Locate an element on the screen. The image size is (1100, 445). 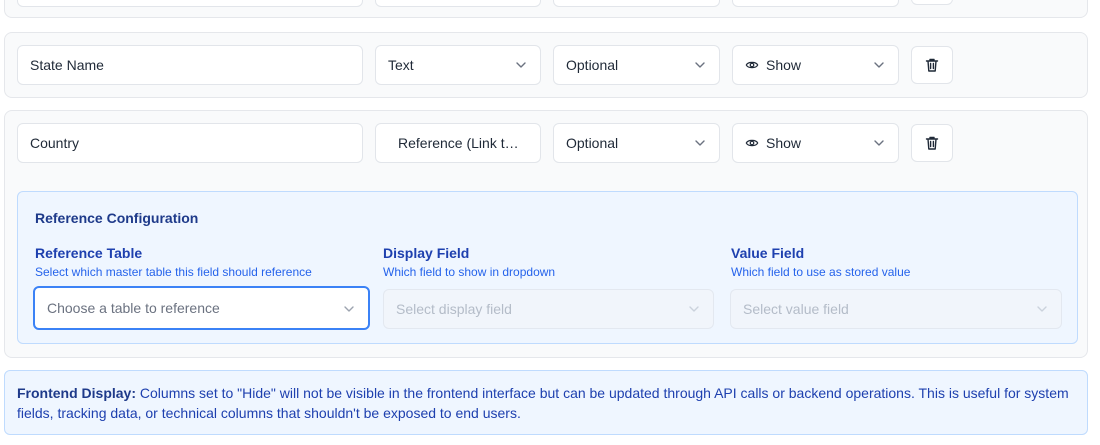
field-type-select-partial is located at coordinates (458, 3).